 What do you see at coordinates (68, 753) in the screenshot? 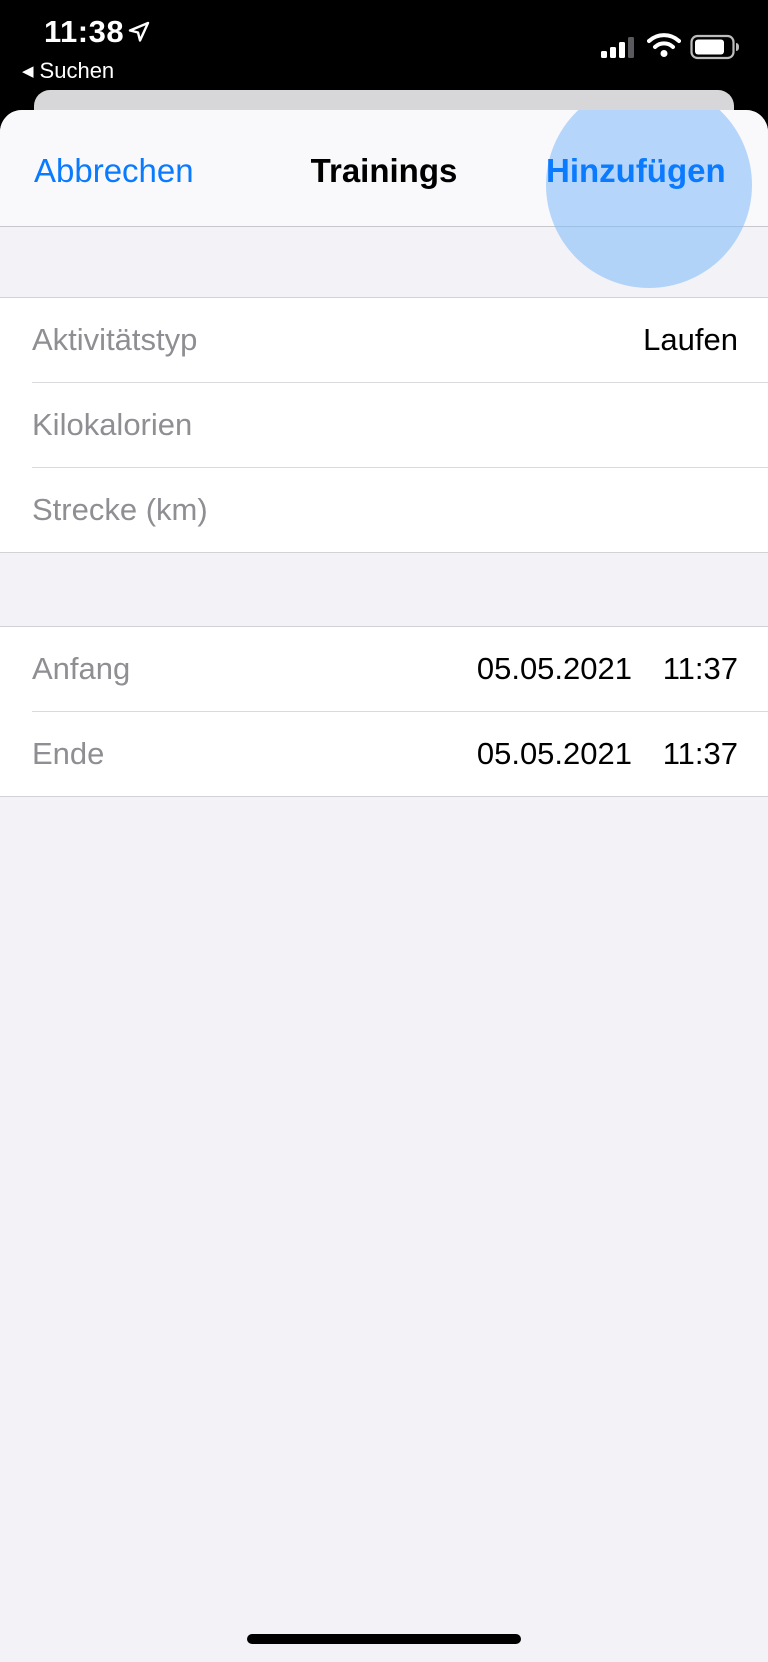
I see `end-label: Ende` at bounding box center [68, 753].